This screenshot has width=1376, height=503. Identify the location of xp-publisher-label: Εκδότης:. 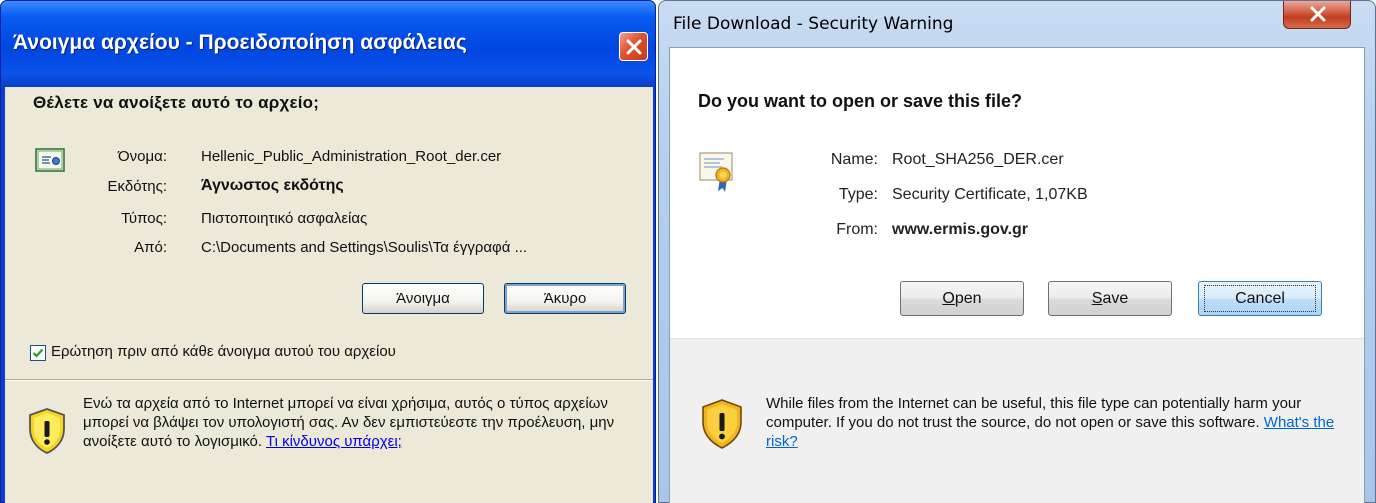
(137, 186).